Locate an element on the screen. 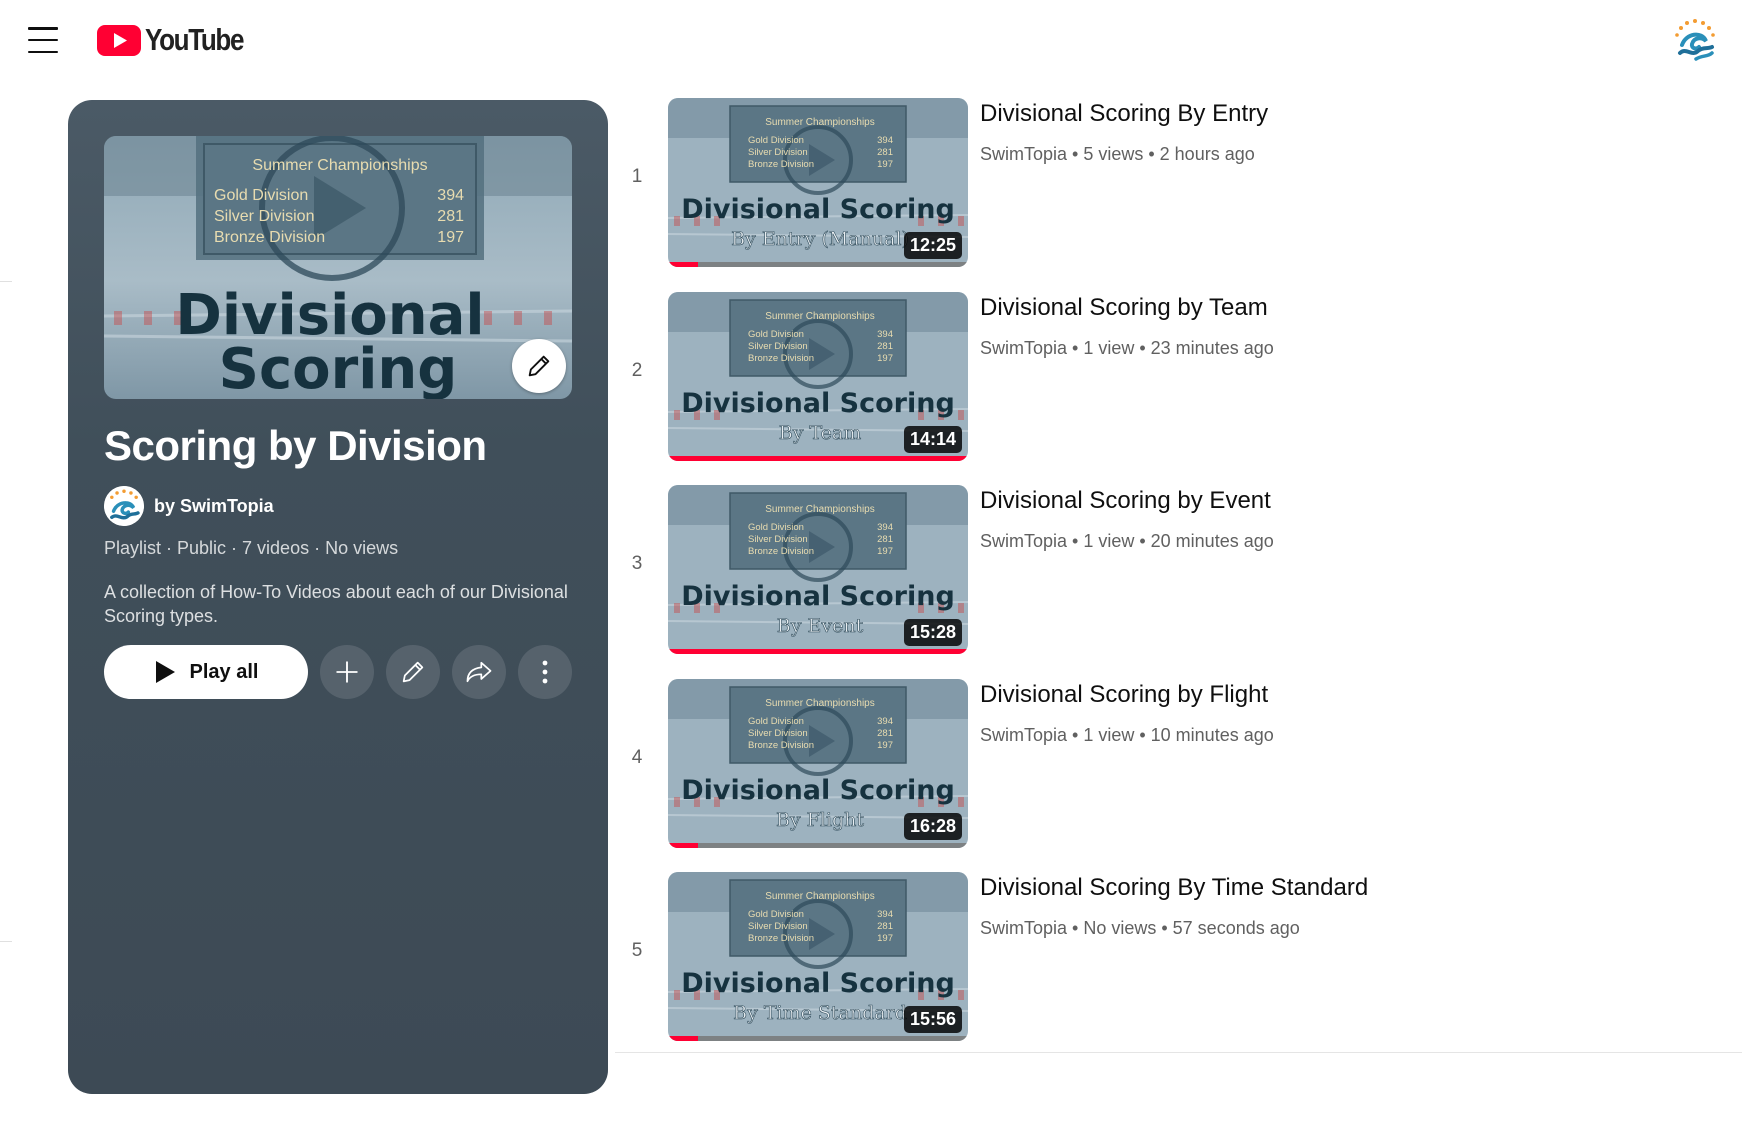 The width and height of the screenshot is (1742, 1128). playlist-actions: Play all is located at coordinates (338, 672).